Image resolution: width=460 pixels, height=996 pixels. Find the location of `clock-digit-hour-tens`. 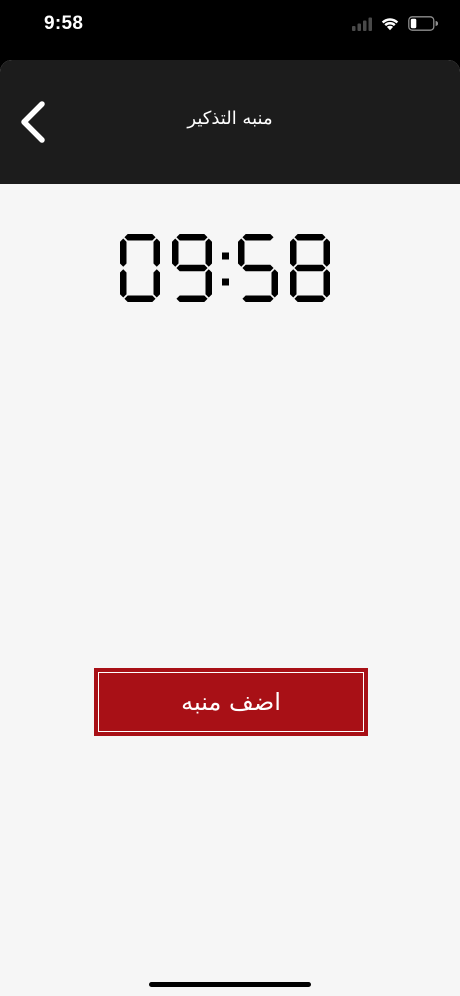

clock-digit-hour-tens is located at coordinates (140, 268).